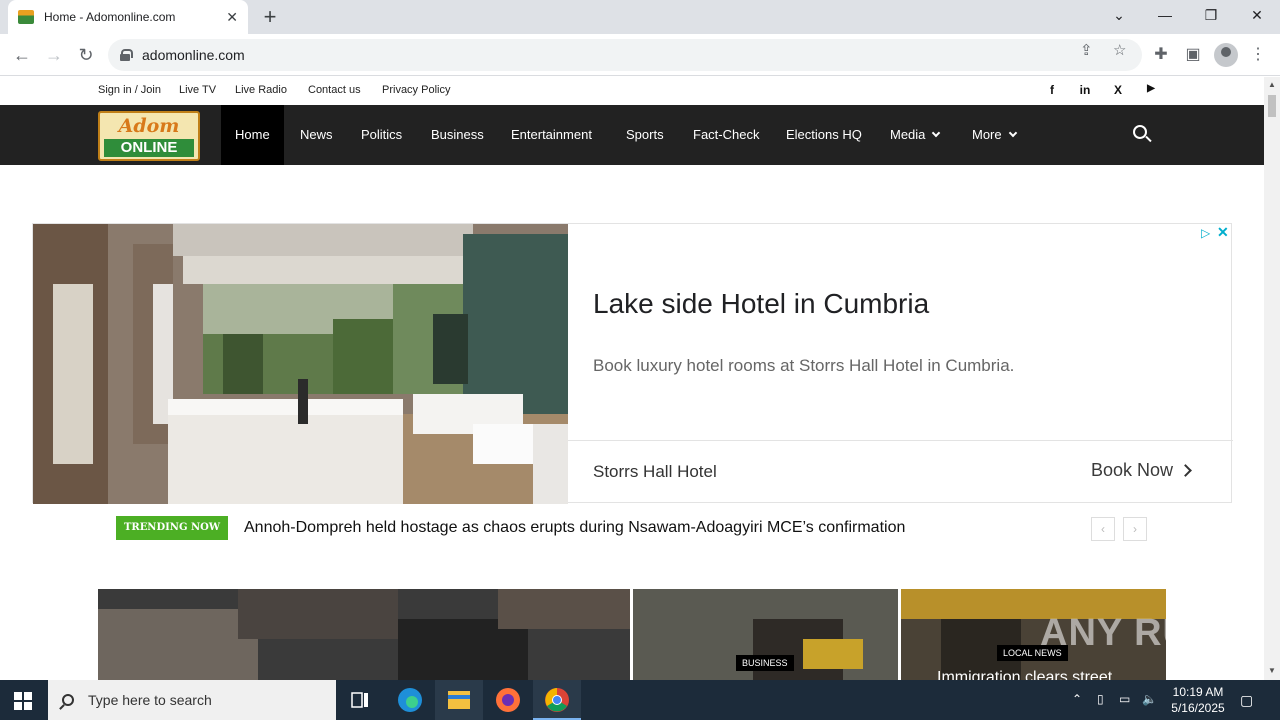 The width and height of the screenshot is (1280, 725). What do you see at coordinates (26, 17) in the screenshot?
I see `site-favicon-icon` at bounding box center [26, 17].